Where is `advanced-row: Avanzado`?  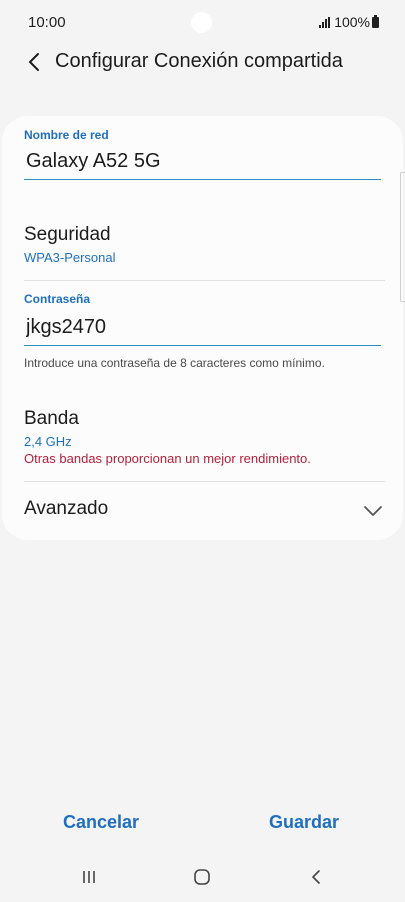 advanced-row: Avanzado is located at coordinates (202, 509).